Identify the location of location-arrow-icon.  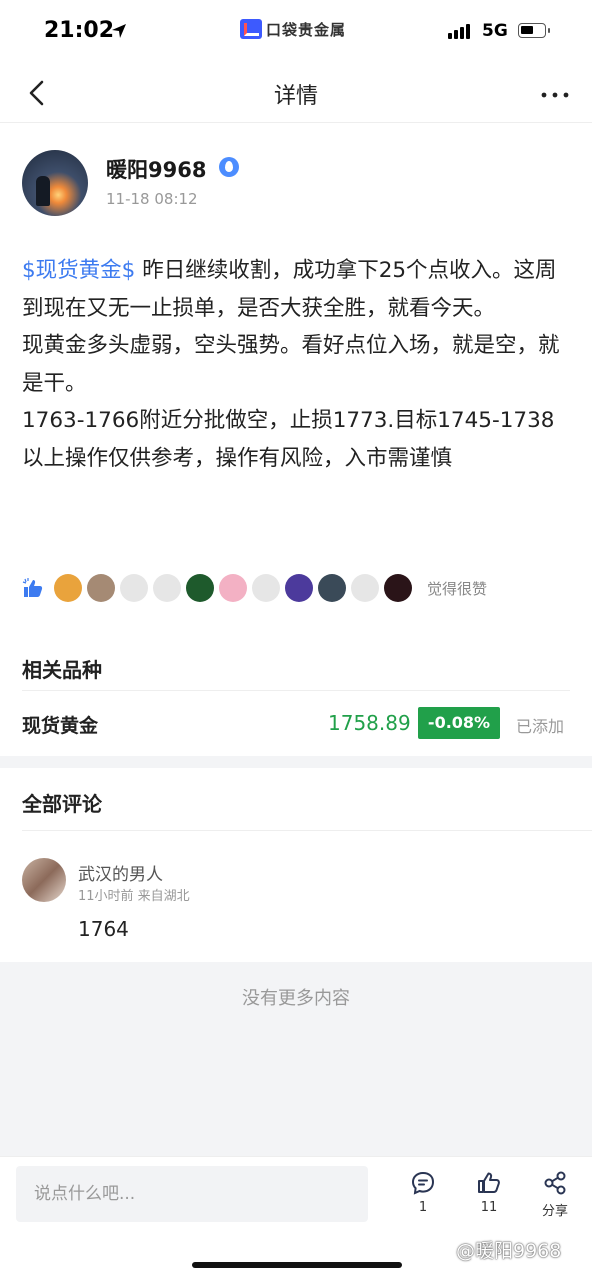
(119, 31).